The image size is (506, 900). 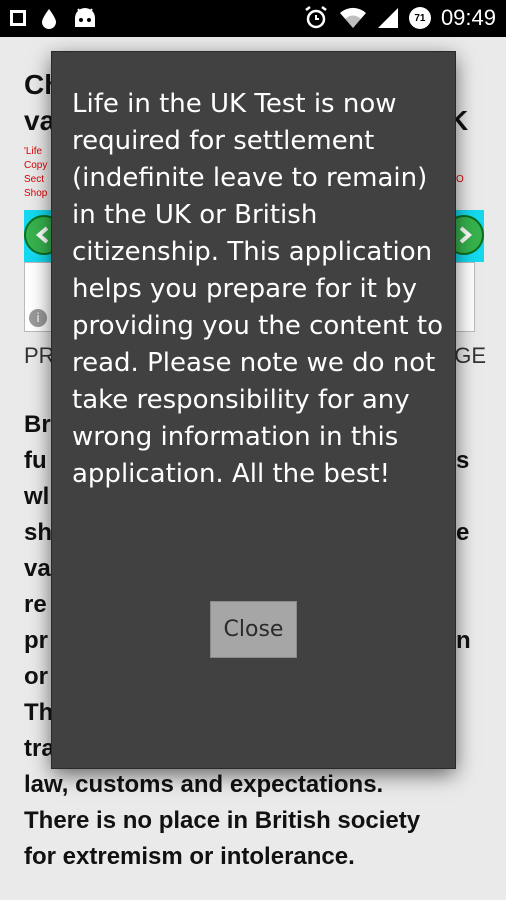 I want to click on body-line-start: Th, so click(x=39, y=712).